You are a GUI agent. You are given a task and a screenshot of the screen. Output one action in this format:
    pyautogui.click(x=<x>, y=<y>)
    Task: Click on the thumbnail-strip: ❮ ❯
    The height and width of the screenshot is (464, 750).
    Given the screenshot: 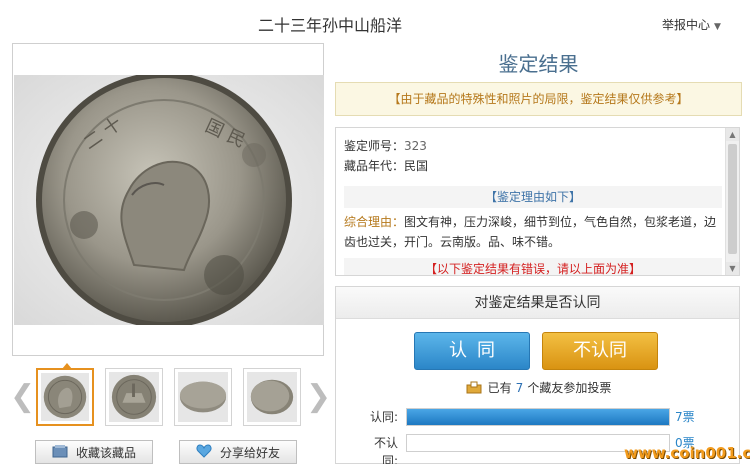 What is the action you would take?
    pyautogui.click(x=170, y=396)
    